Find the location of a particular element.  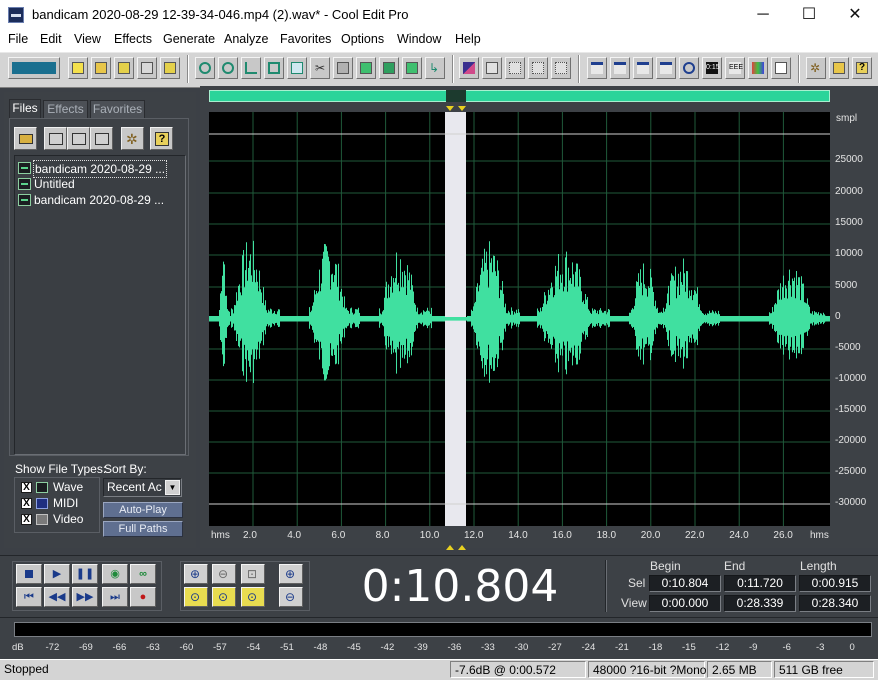

menu-view: View is located at coordinates (87, 39).